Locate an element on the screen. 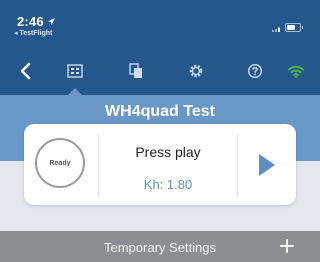 This screenshot has height=262, width=320. location-arrow-icon is located at coordinates (51, 21).